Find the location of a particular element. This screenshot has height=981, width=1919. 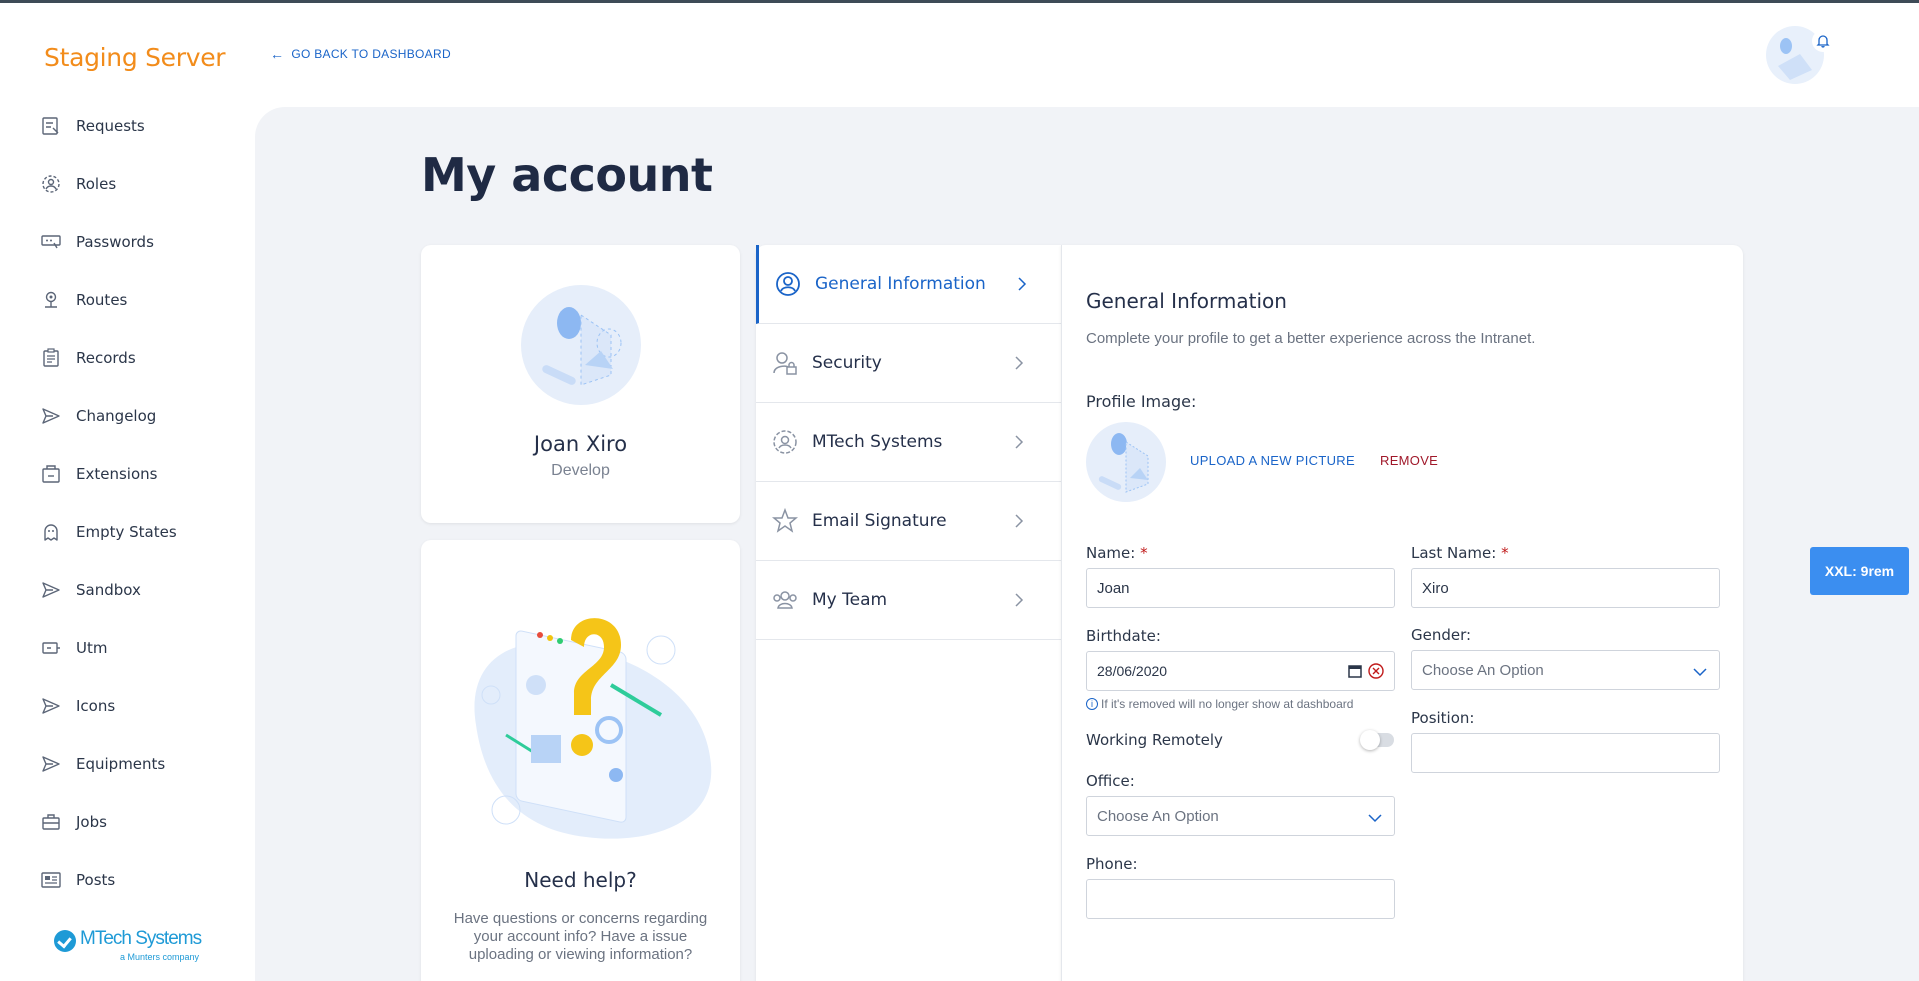

company-logo: MTech Systems a Munters company is located at coordinates (129, 948).